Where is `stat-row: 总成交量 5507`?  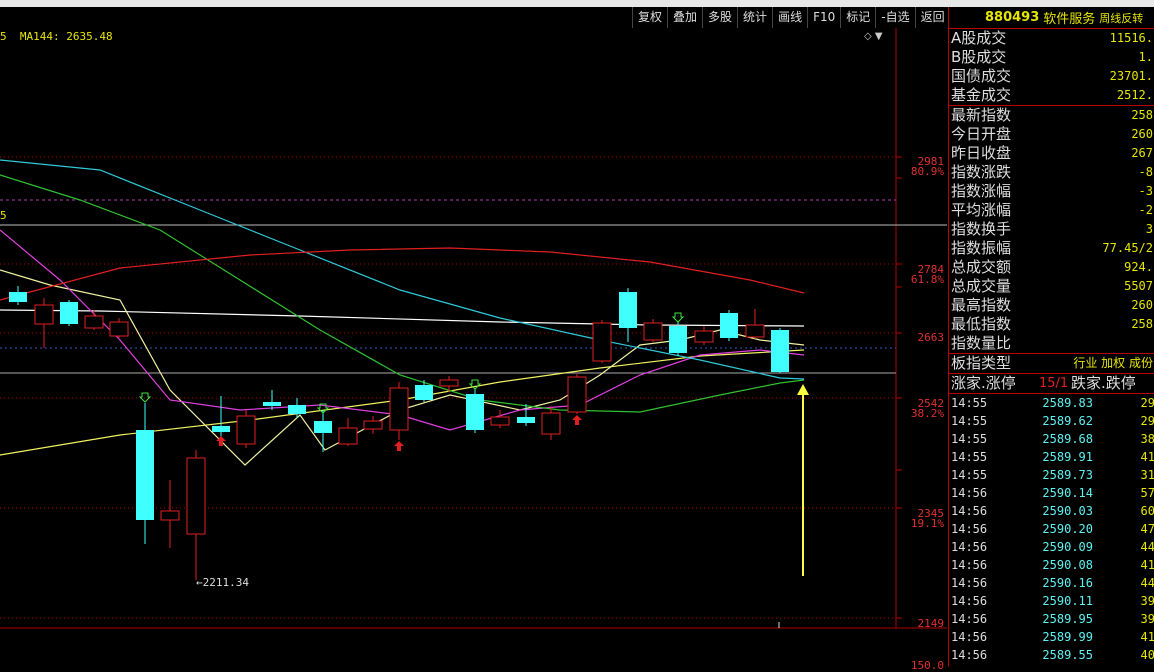 stat-row: 总成交量 5507 is located at coordinates (1051, 286).